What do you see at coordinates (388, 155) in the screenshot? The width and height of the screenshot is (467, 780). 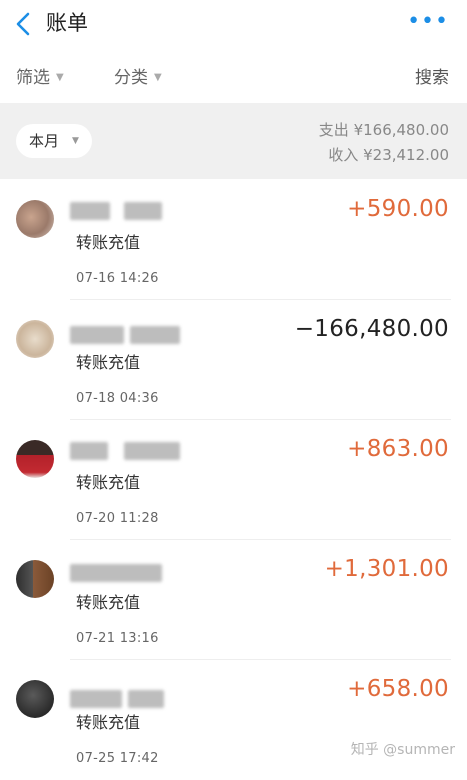 I see `income-total: 收入 ¥23,412.00` at bounding box center [388, 155].